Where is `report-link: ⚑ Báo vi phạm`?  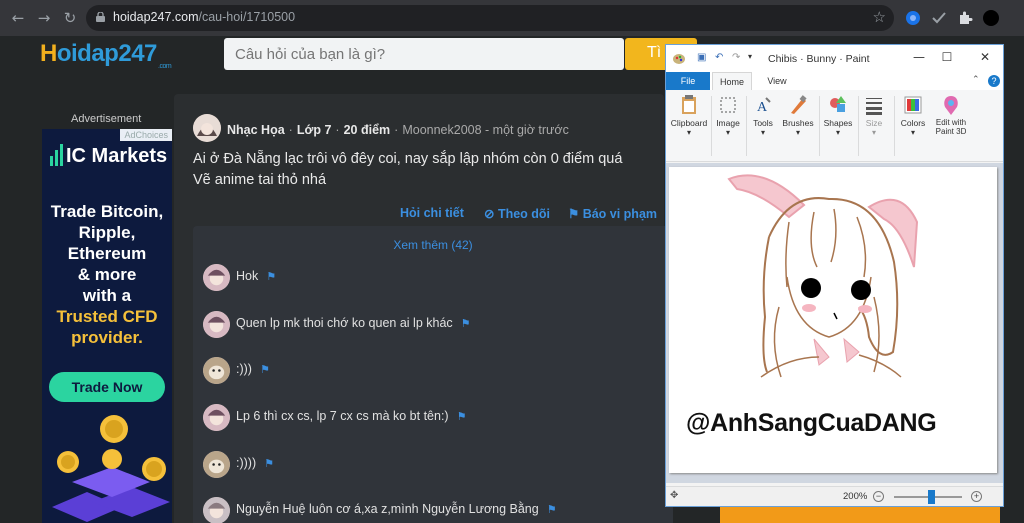 report-link: ⚑ Báo vi phạm is located at coordinates (612, 213).